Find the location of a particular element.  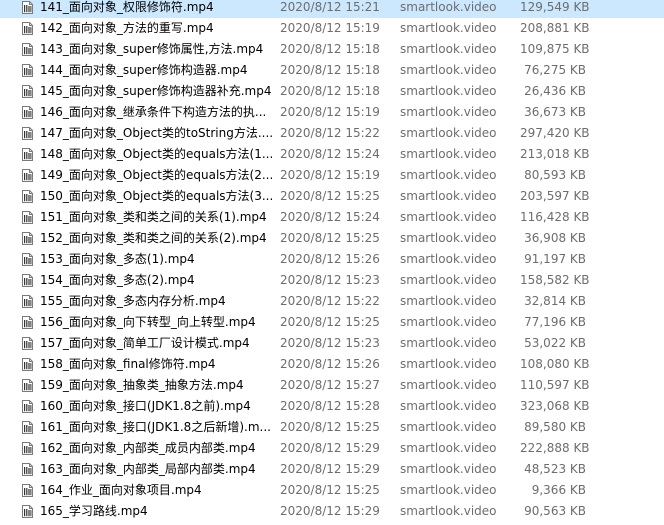

file-modified-date: 2020/8/12 15:19 is located at coordinates (330, 28).